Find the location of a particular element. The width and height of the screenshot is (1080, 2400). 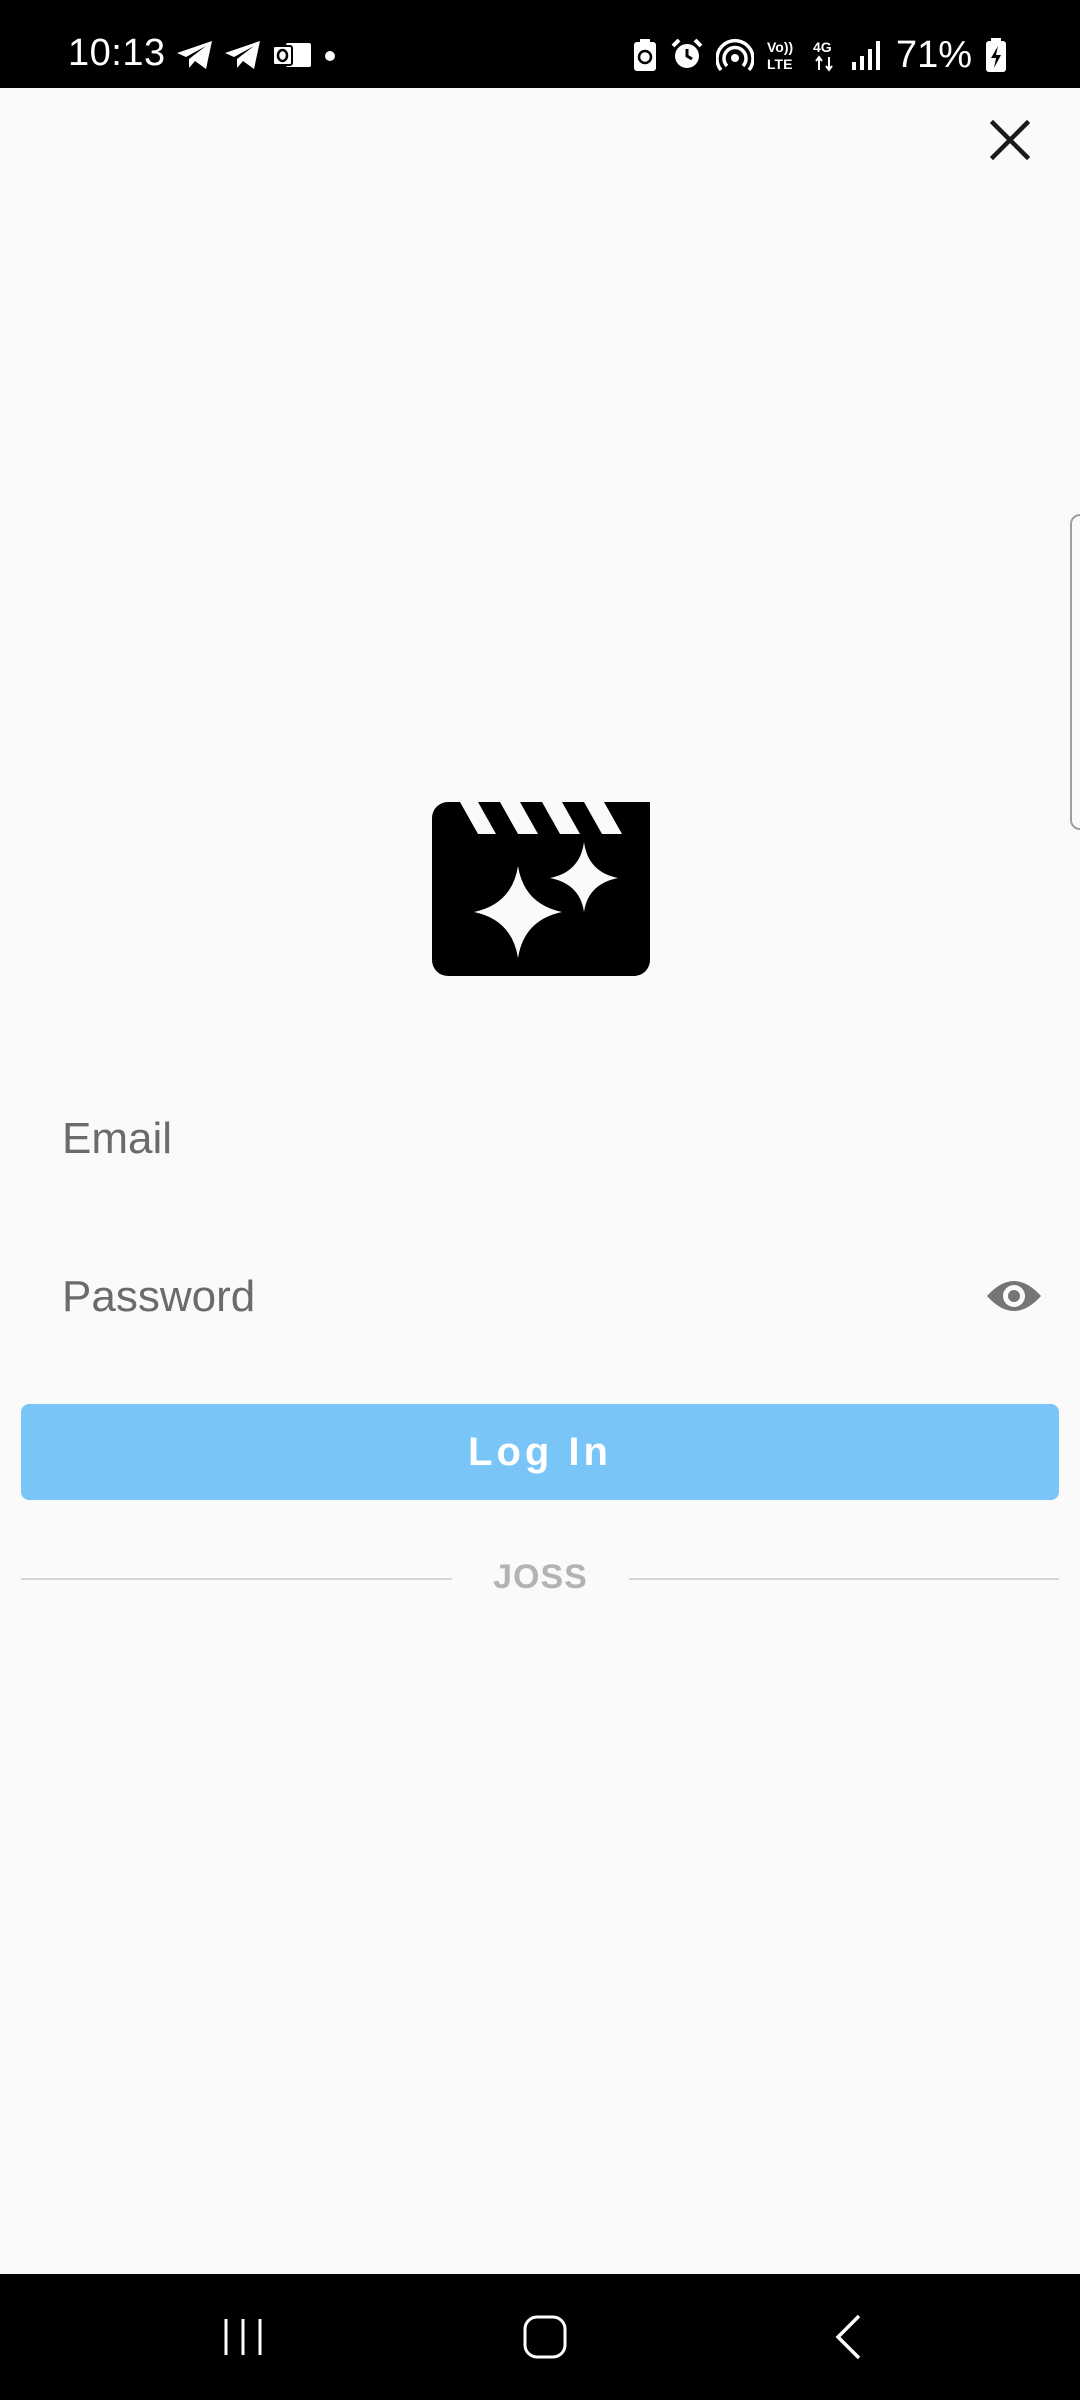

email-field-container is located at coordinates (540, 1139).